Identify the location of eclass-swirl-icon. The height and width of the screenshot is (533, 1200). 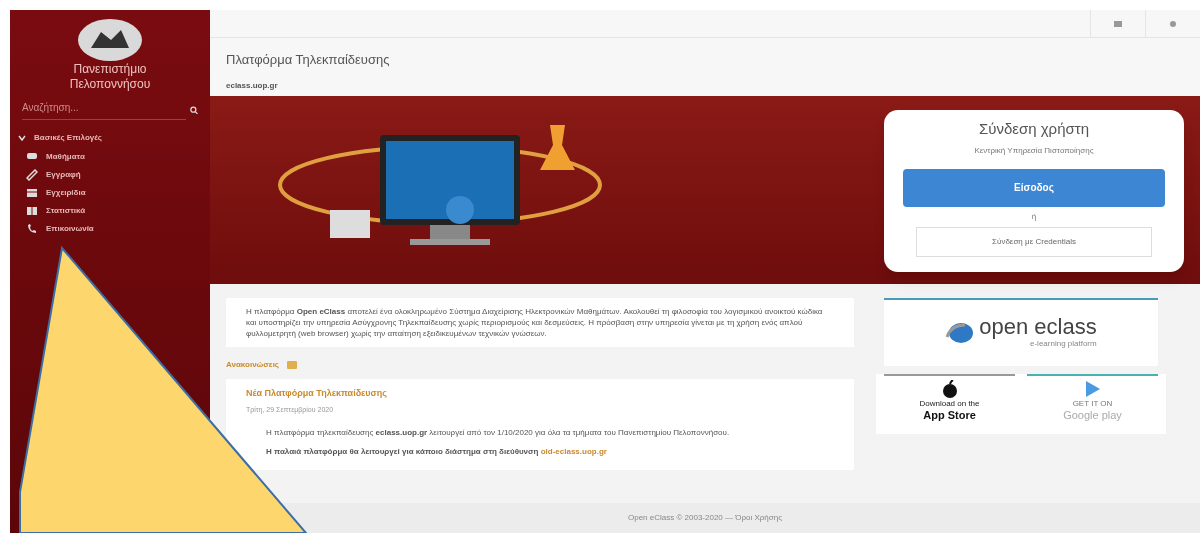
(960, 333).